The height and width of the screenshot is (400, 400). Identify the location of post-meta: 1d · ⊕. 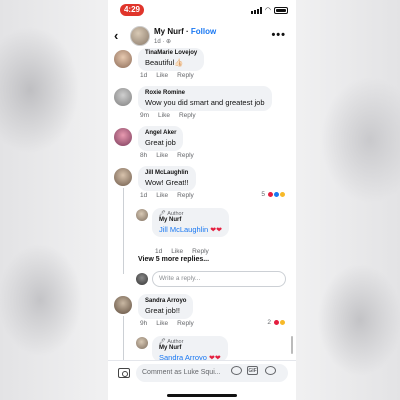
(163, 42).